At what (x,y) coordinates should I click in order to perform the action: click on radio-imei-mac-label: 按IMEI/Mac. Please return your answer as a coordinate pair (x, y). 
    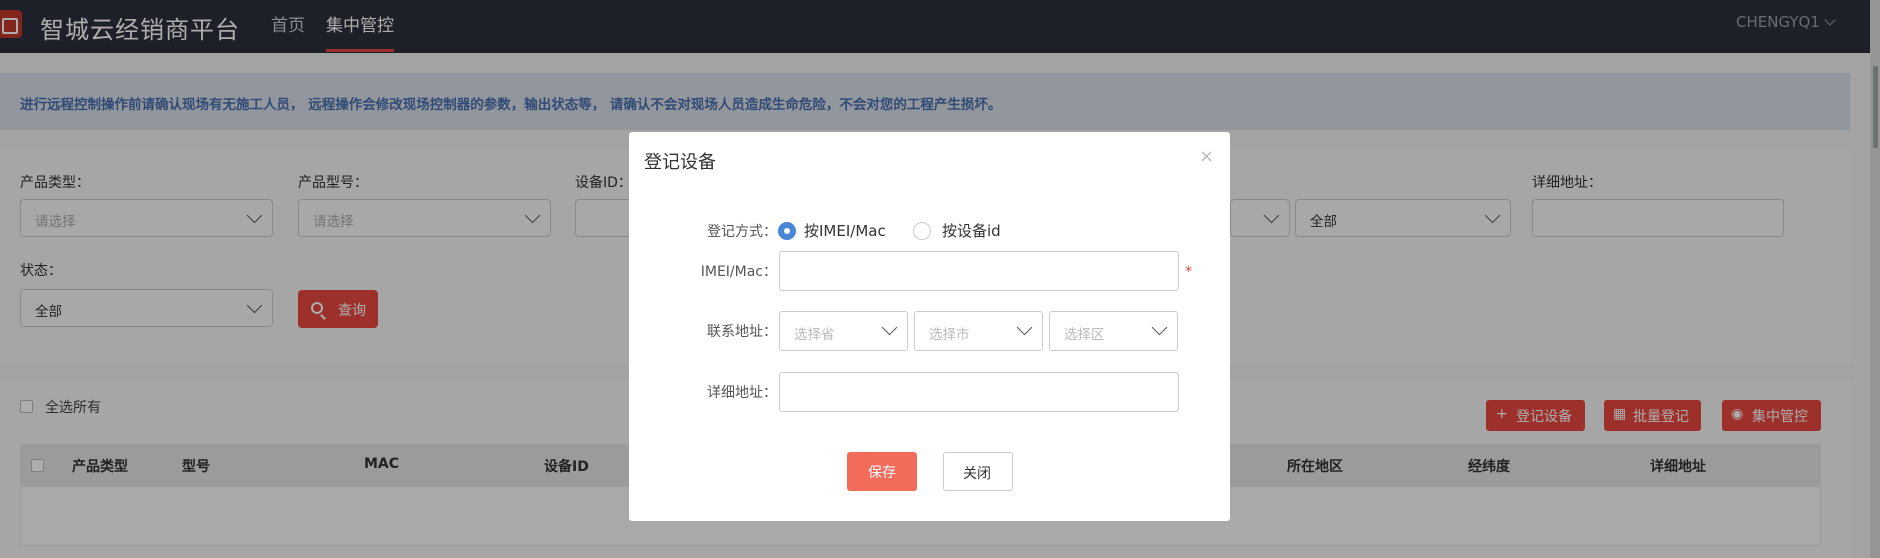
    Looking at the image, I should click on (845, 230).